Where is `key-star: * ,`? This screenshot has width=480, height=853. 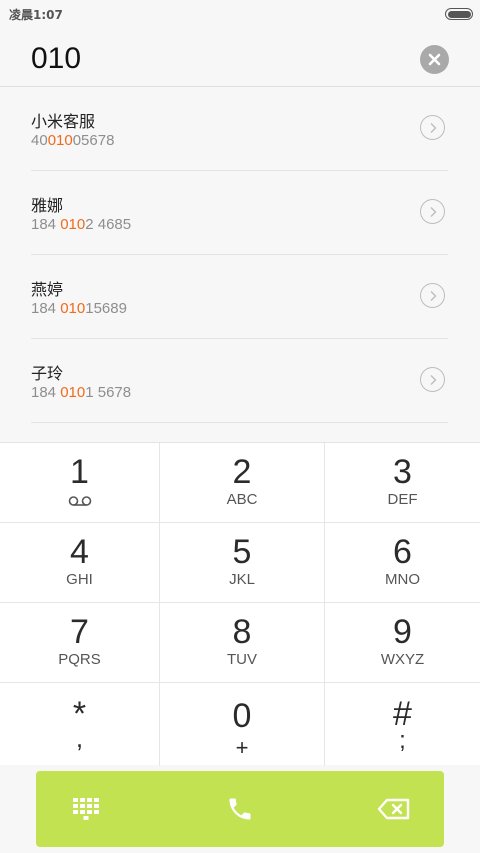 key-star: * , is located at coordinates (80, 724).